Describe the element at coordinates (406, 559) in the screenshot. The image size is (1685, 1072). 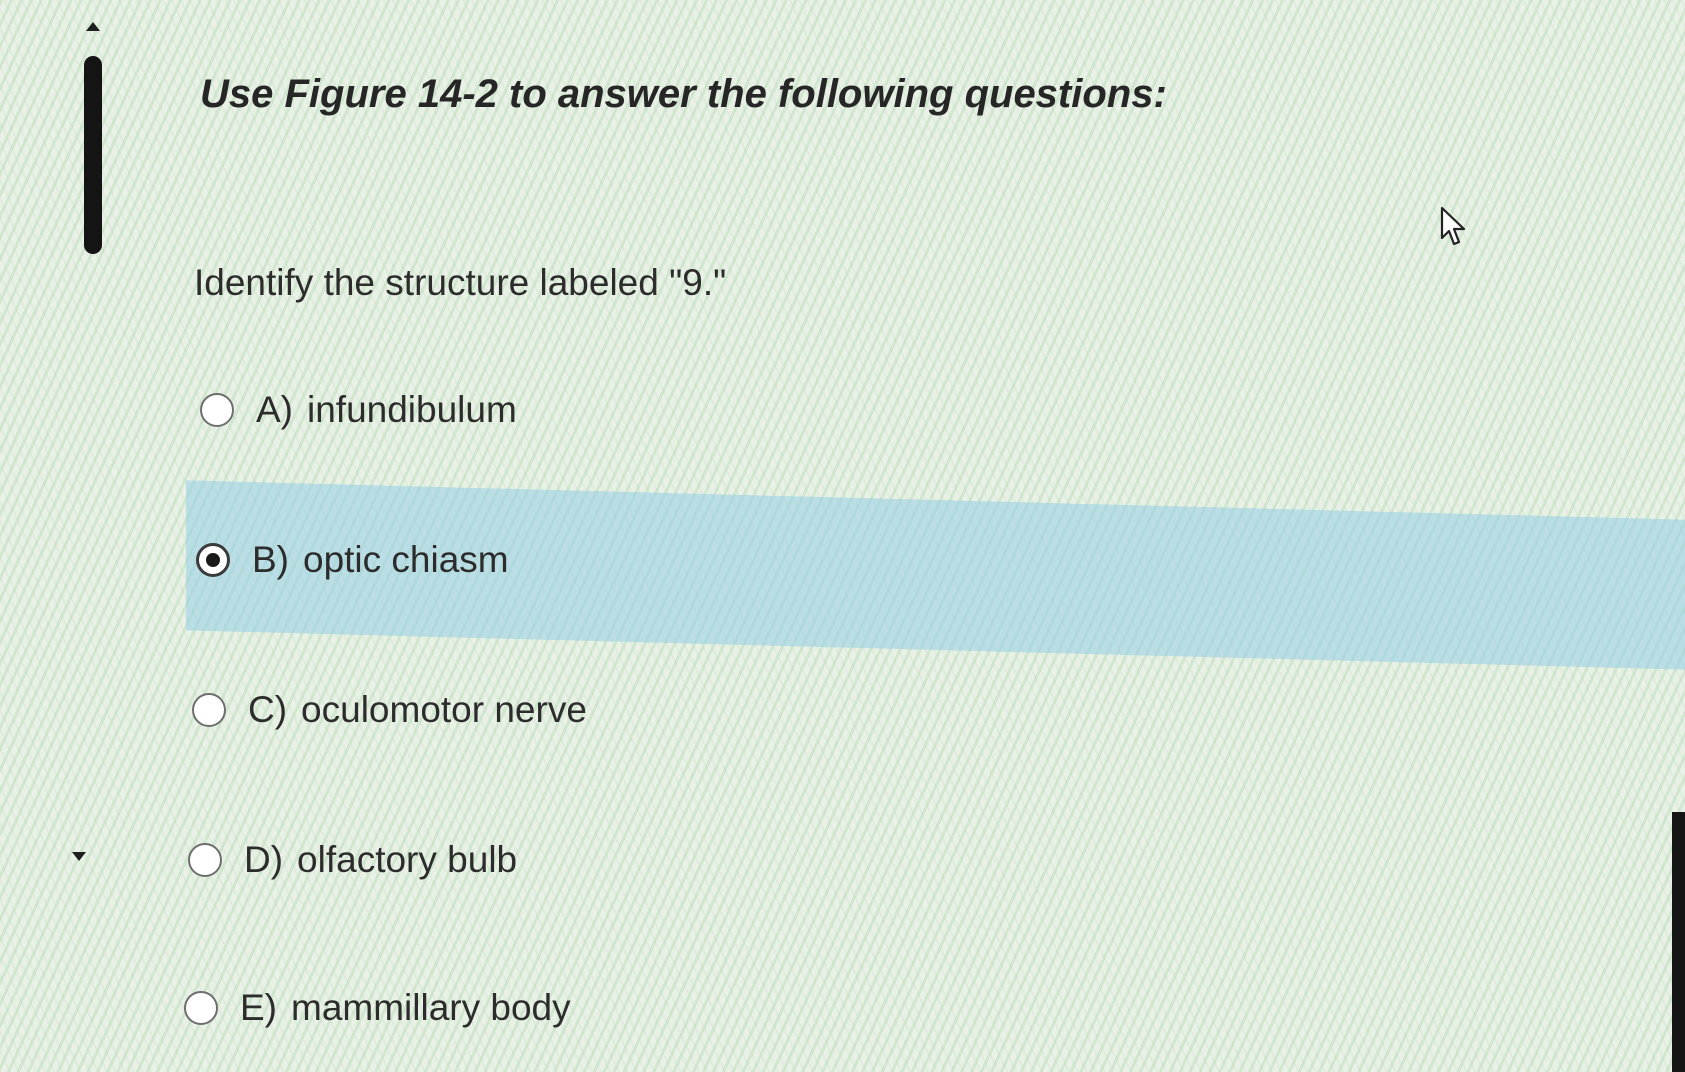
I see `option-text-b: optic chiasm` at that location.